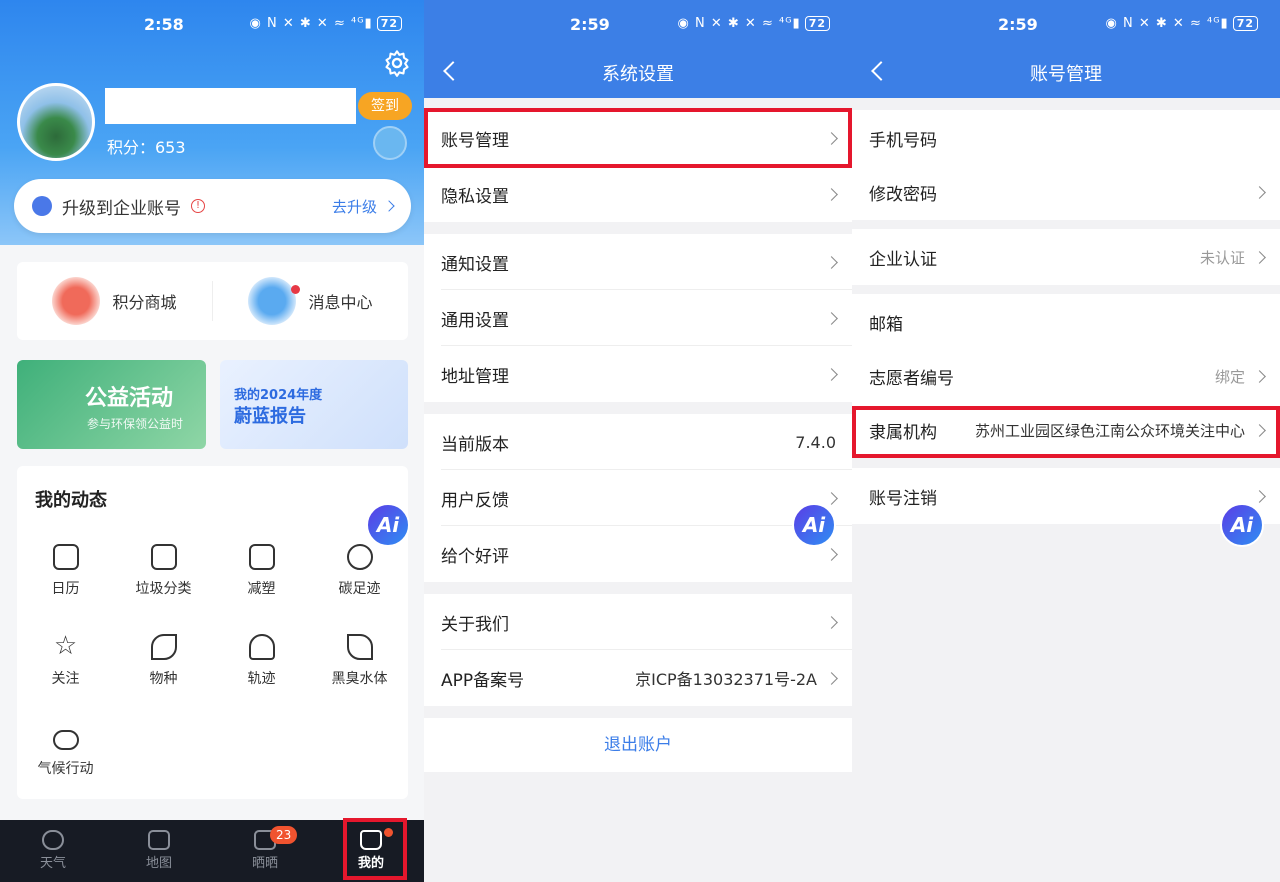 The image size is (1280, 882). Describe the element at coordinates (164, 24) in the screenshot. I see `status-time: 2:58` at that location.